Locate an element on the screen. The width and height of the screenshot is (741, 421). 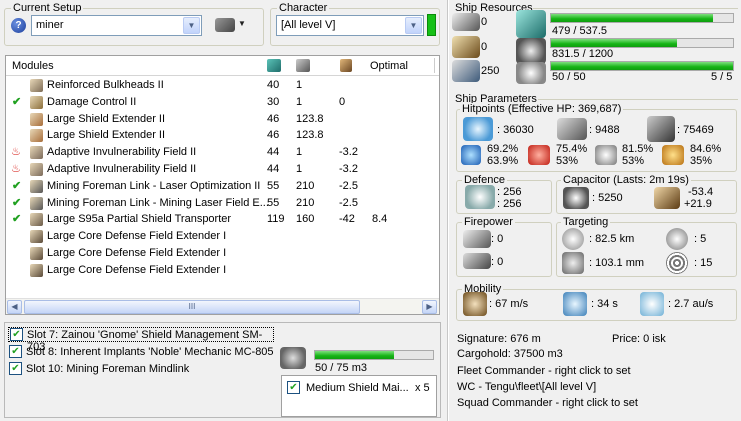
fleet-commander-text: Fleet Commander - right click to set is located at coordinates (544, 371).